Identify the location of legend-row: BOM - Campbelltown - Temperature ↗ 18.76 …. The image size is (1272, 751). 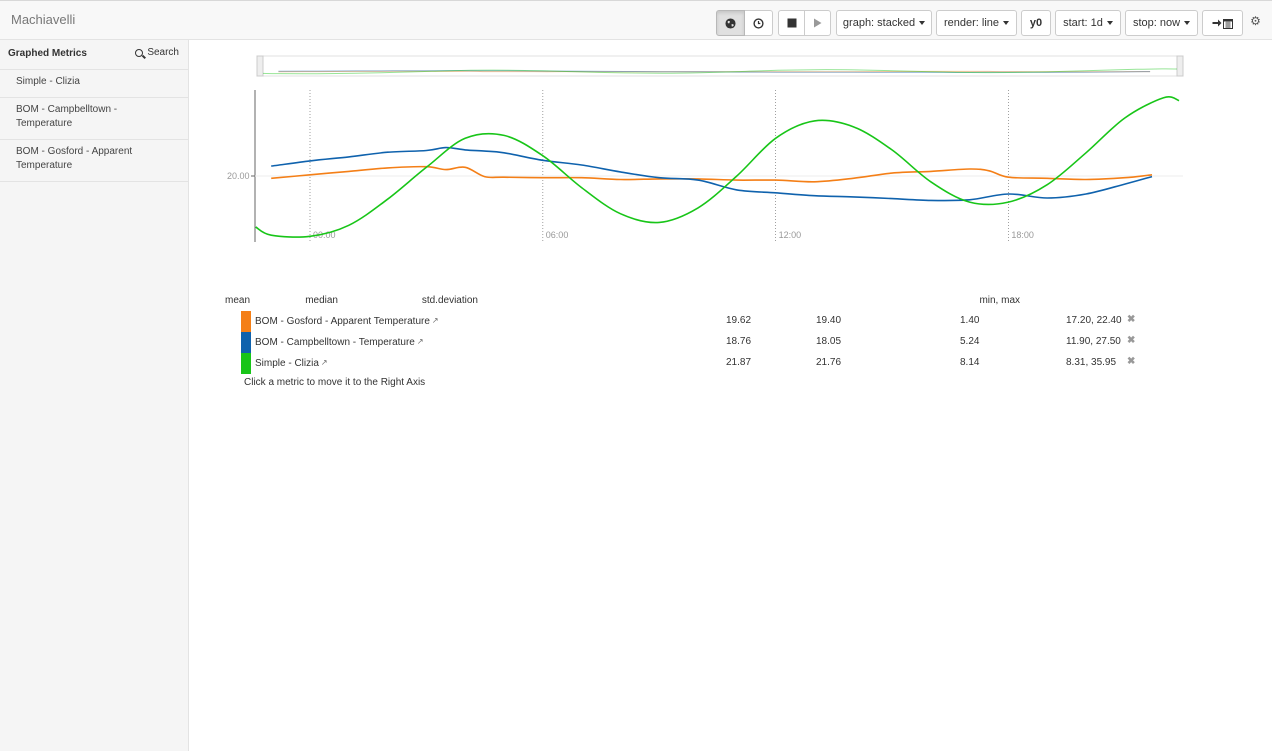
(691, 342).